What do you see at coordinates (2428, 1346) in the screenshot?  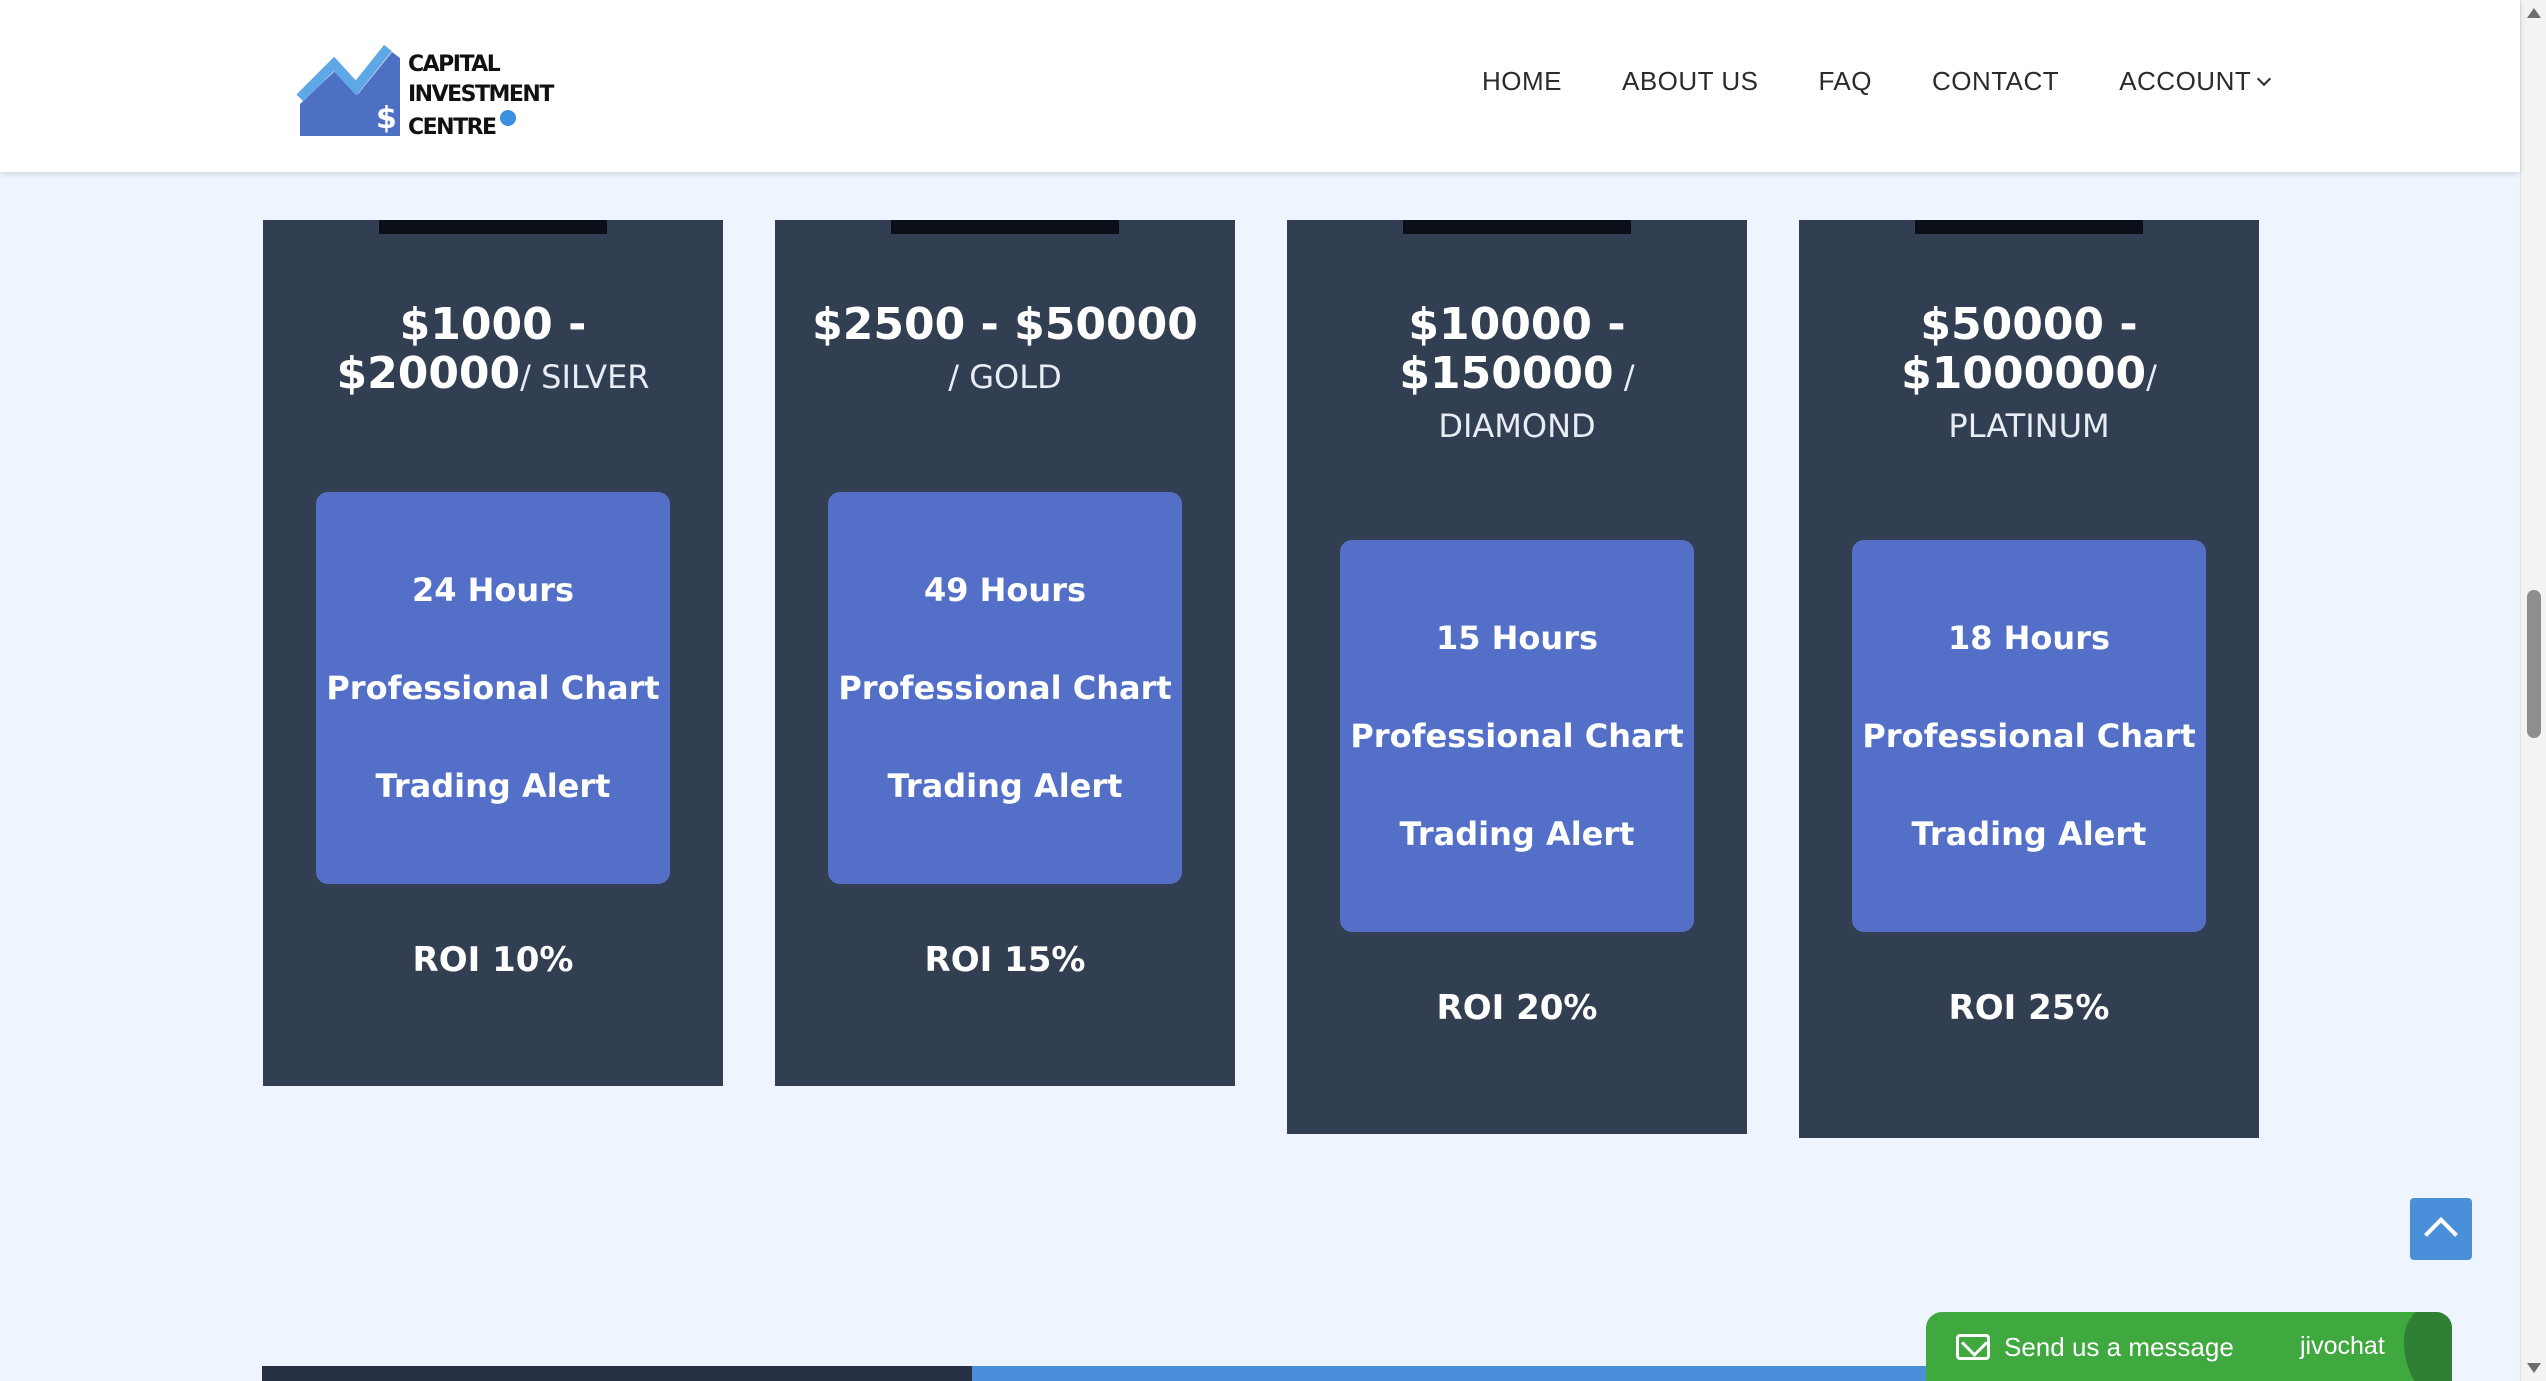 I see `chat-page-curl` at bounding box center [2428, 1346].